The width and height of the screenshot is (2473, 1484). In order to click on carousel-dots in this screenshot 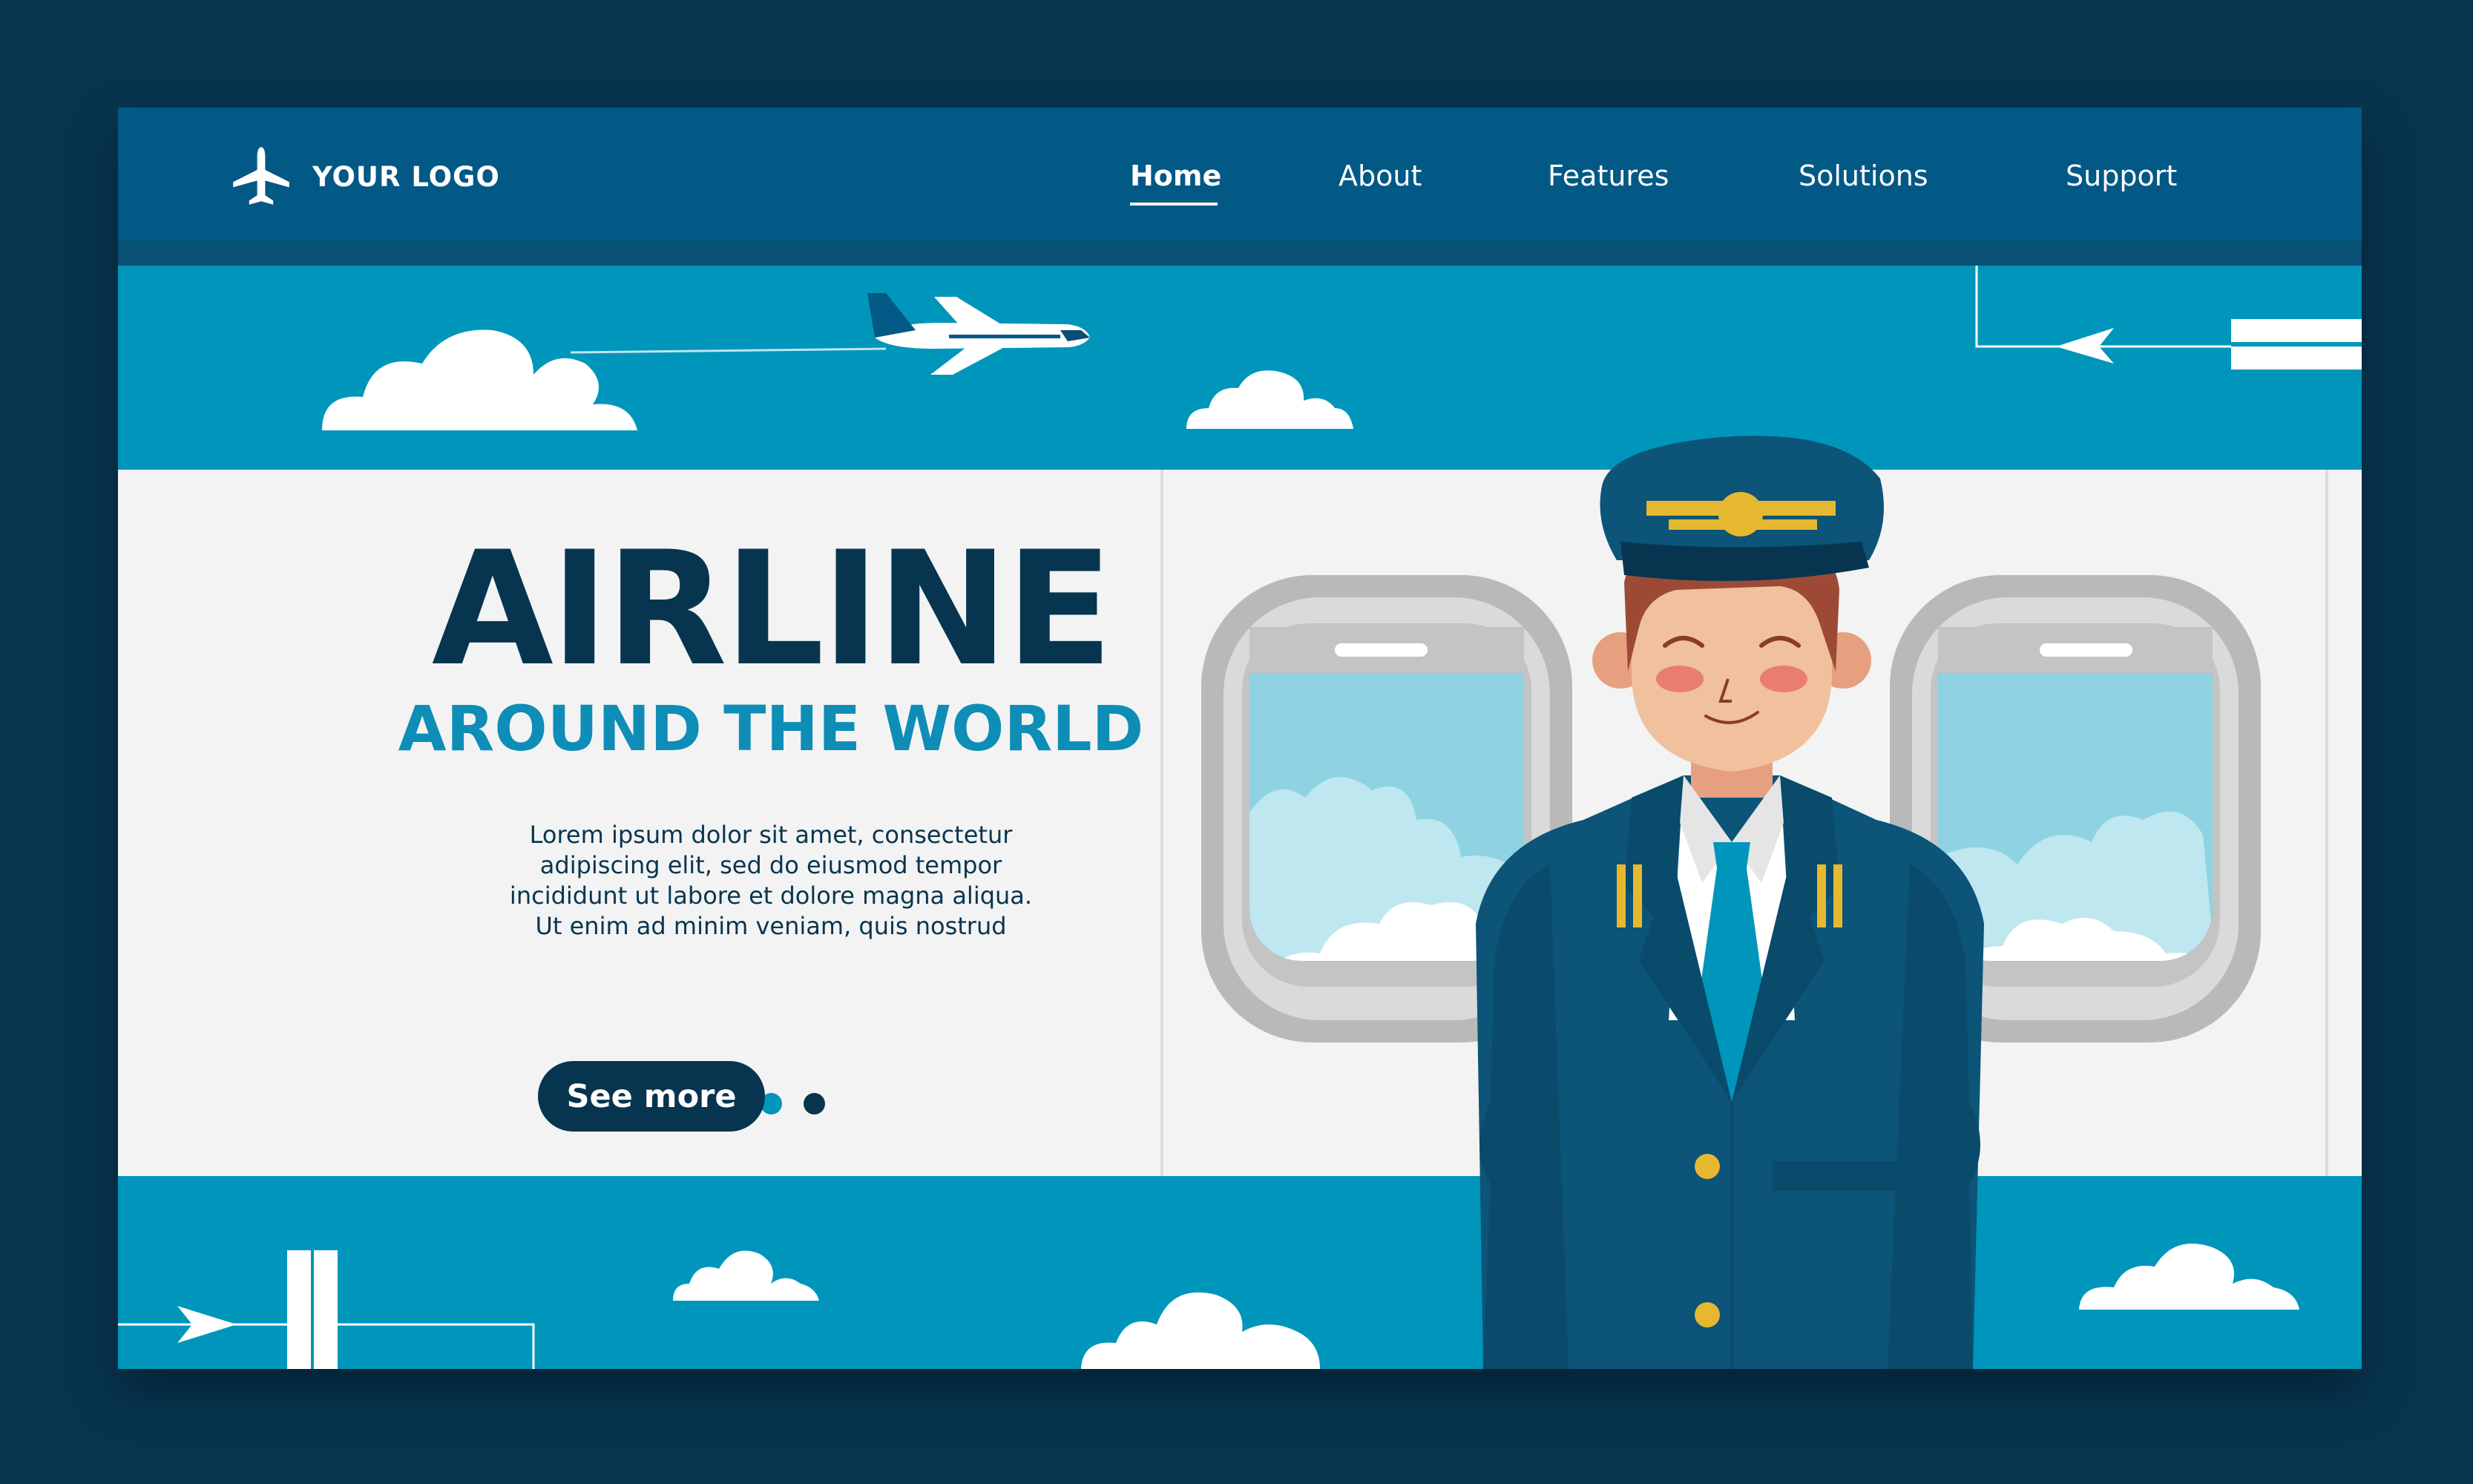, I will do `click(771, 1105)`.